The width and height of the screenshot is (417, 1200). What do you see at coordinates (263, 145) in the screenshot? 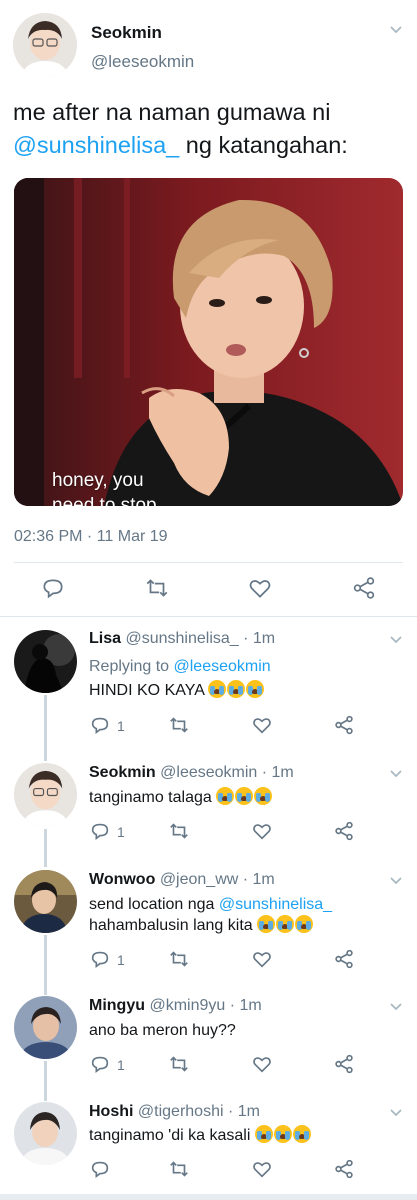
I see `tweet-text-part: ng katangahan:` at bounding box center [263, 145].